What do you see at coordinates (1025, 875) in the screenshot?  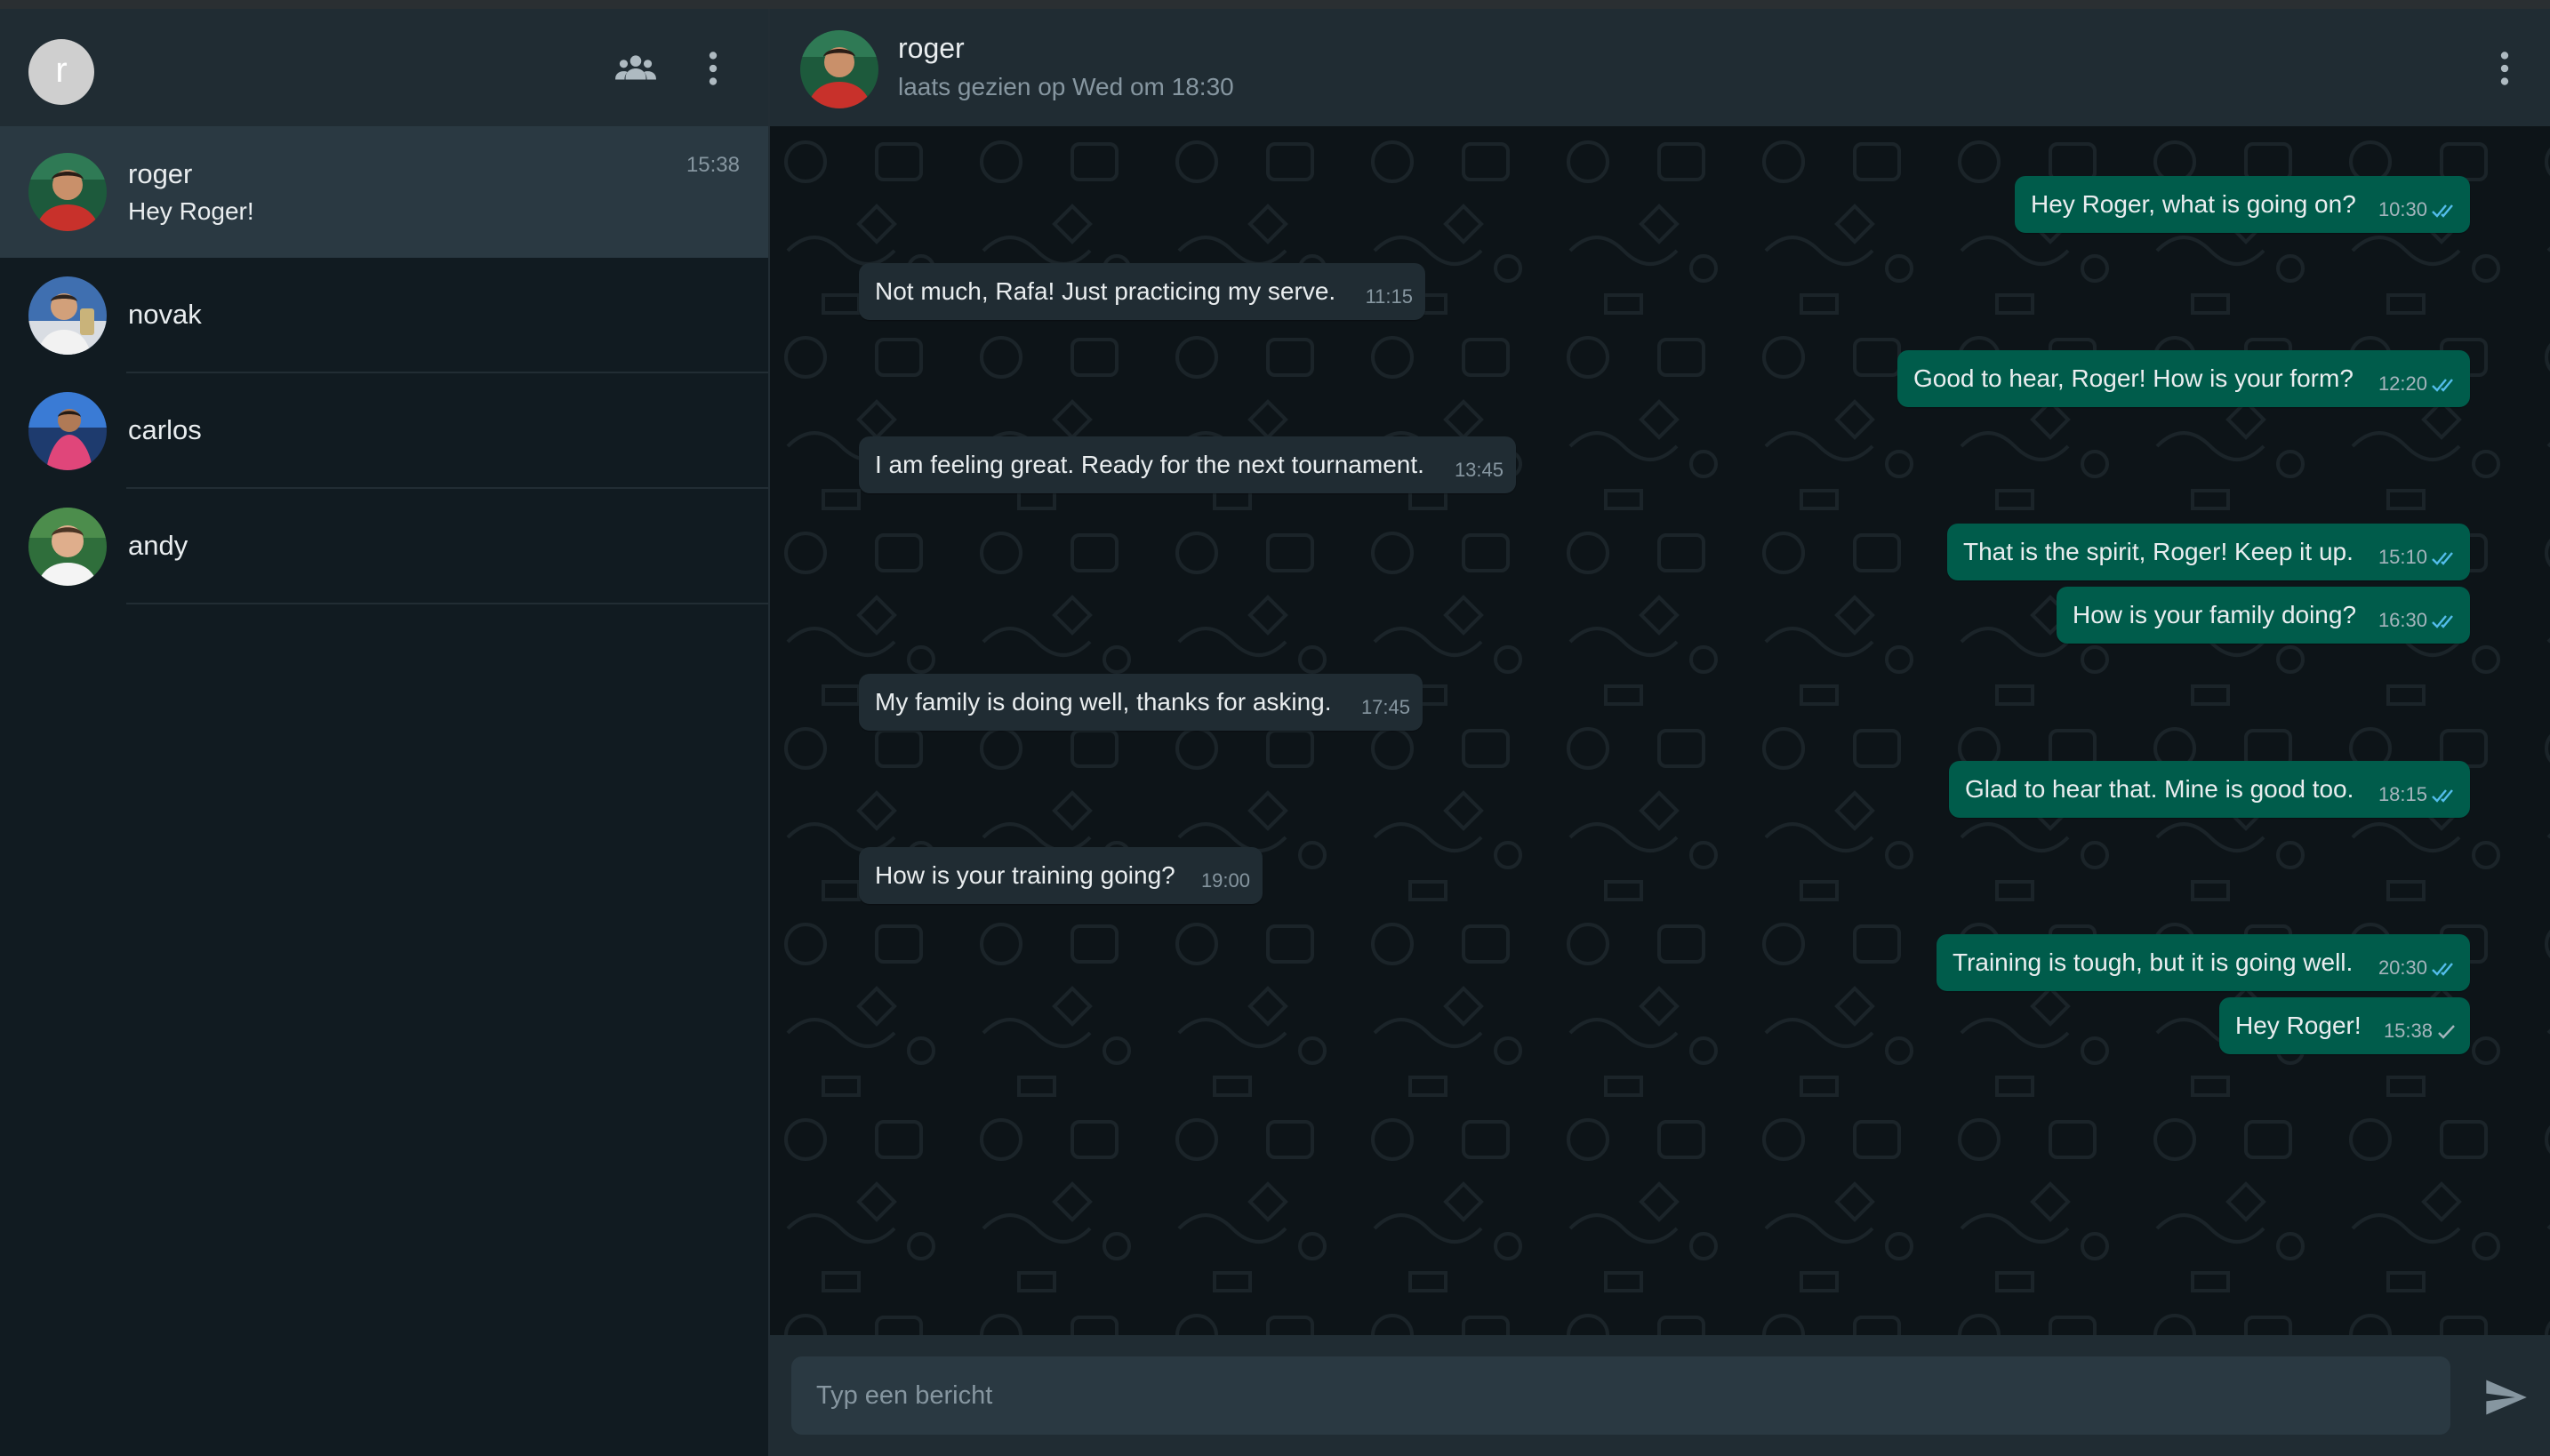 I see `message-text: How is your training going?` at bounding box center [1025, 875].